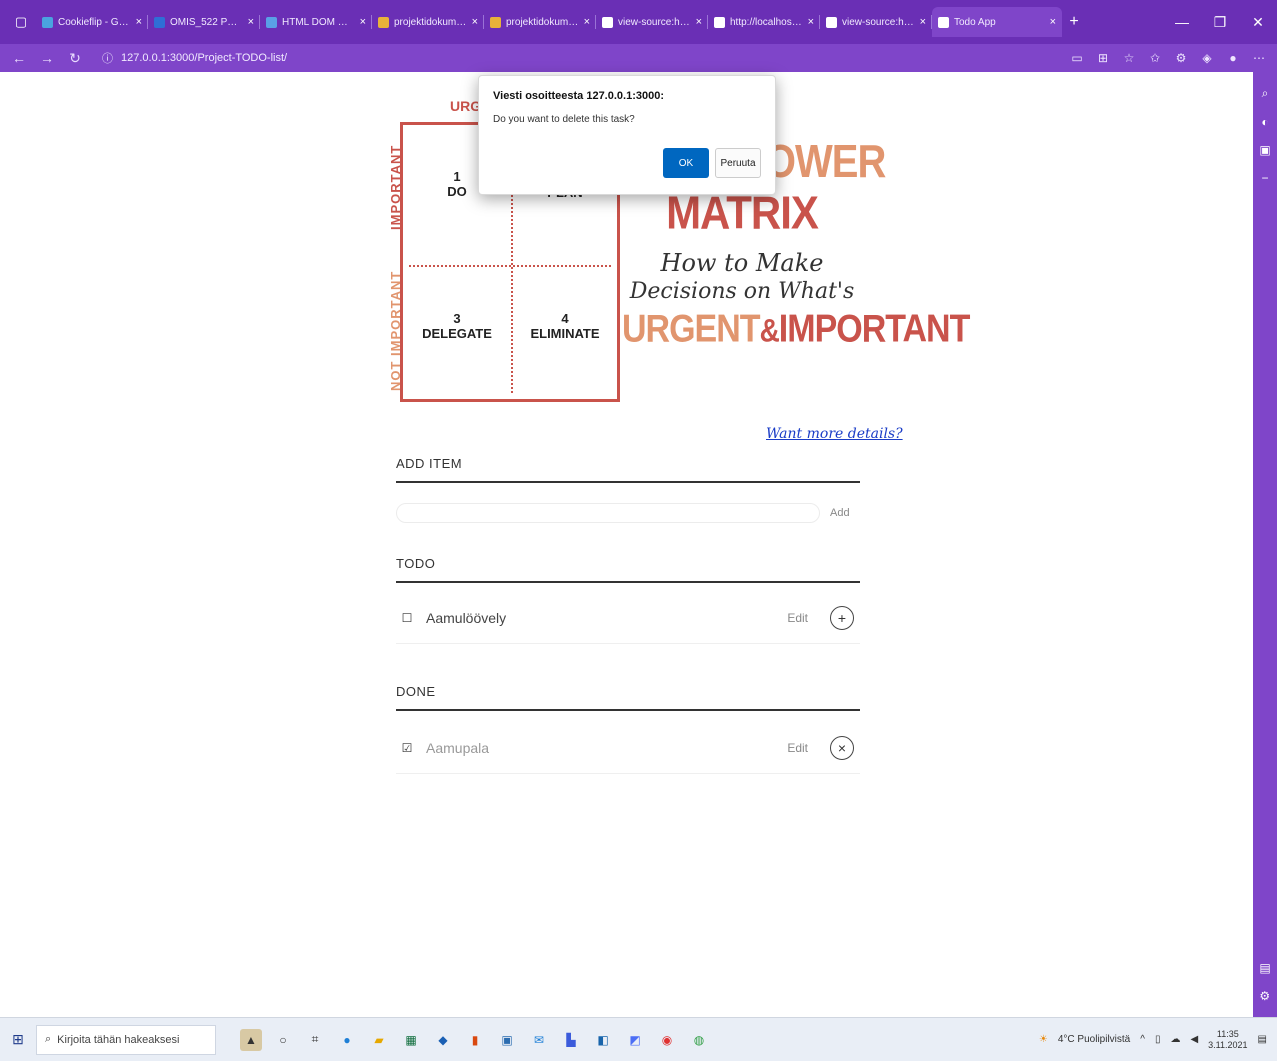 Image resolution: width=1277 pixels, height=1061 pixels. What do you see at coordinates (1129, 58) in the screenshot?
I see `star-icon: ☆` at bounding box center [1129, 58].